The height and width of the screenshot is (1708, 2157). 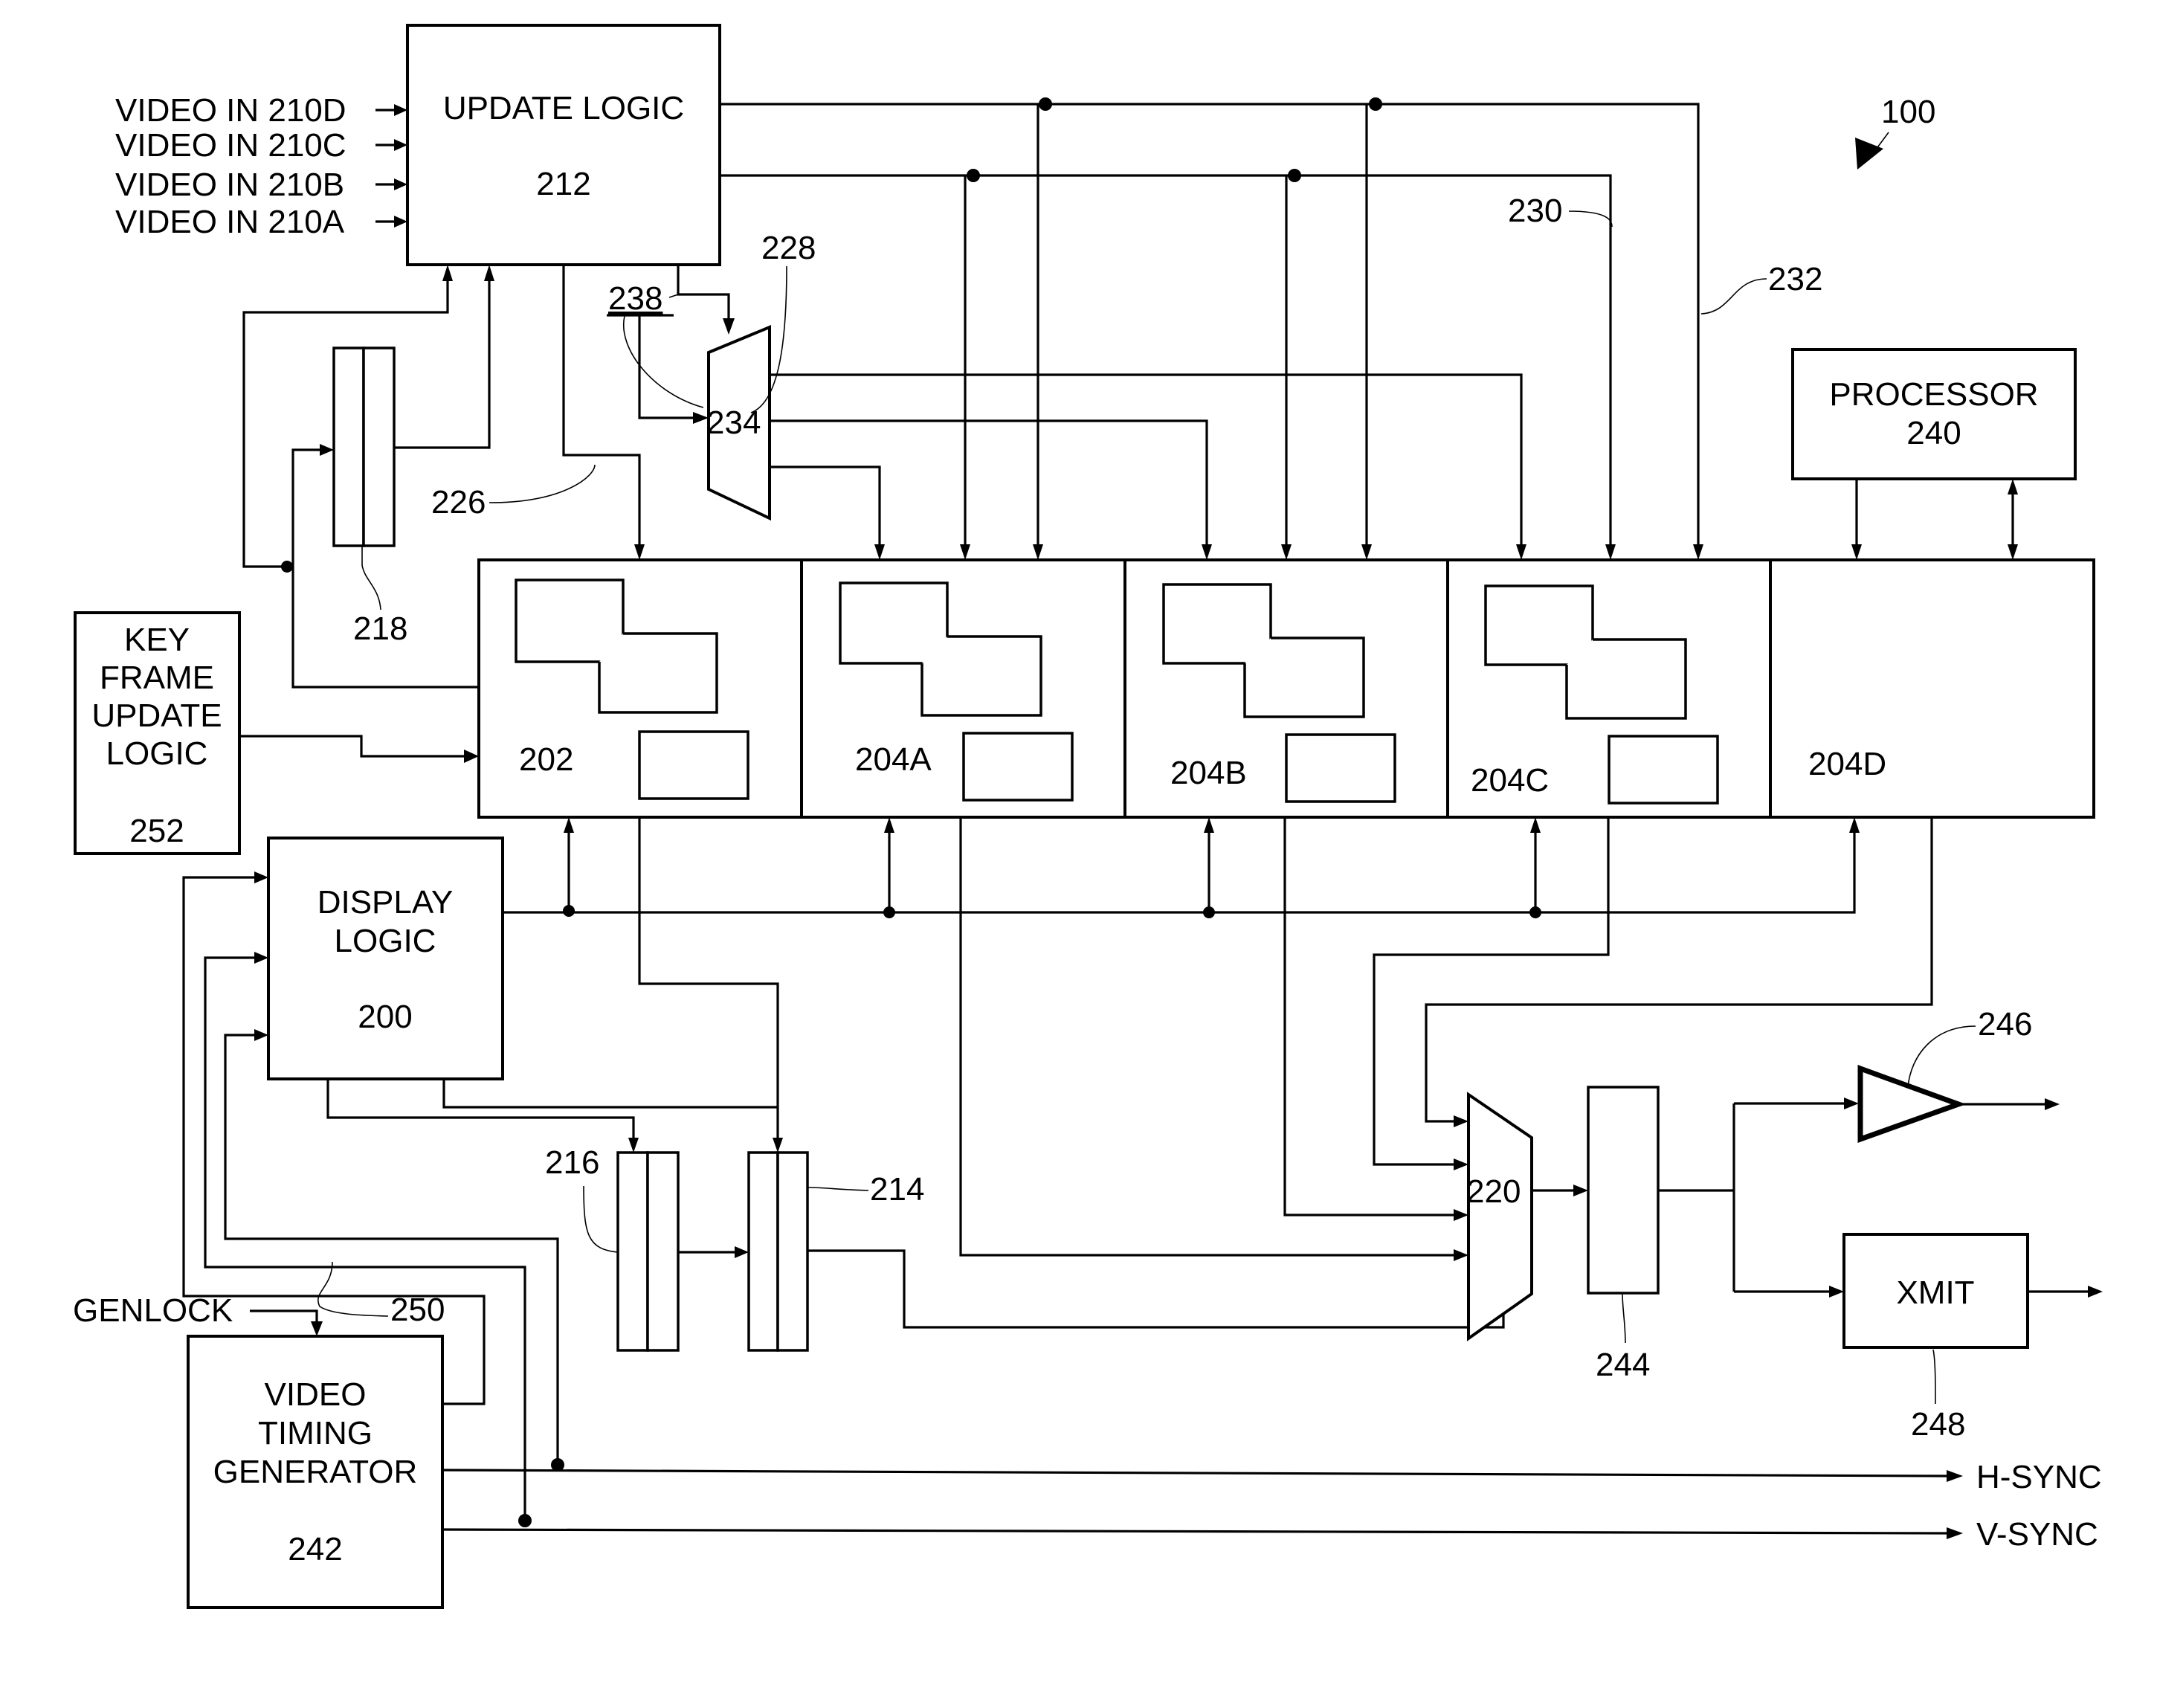 I want to click on bus-250-label: 250, so click(x=417, y=1310).